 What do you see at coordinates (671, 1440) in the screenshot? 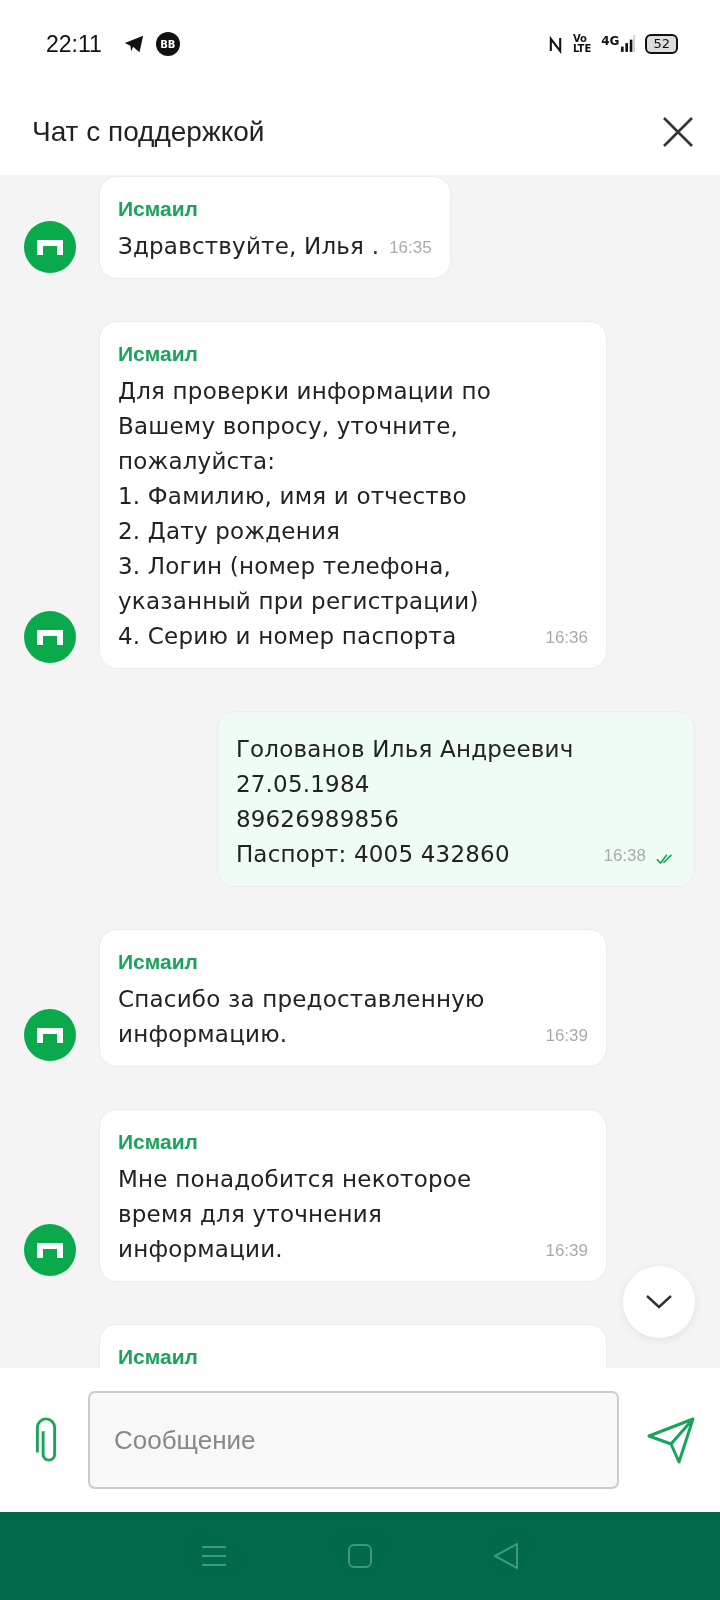
I see `send-icon` at bounding box center [671, 1440].